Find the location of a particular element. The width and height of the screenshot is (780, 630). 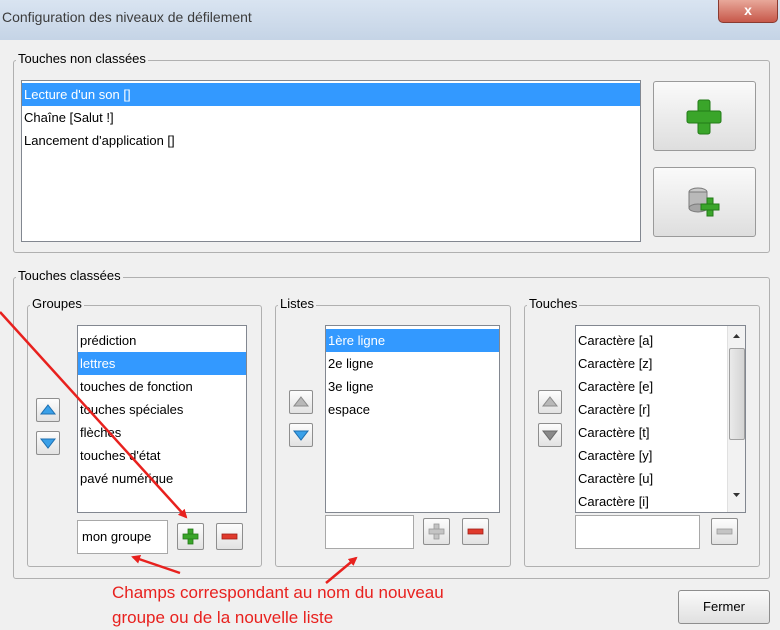

key-item: Caractère [i] is located at coordinates (660, 501).